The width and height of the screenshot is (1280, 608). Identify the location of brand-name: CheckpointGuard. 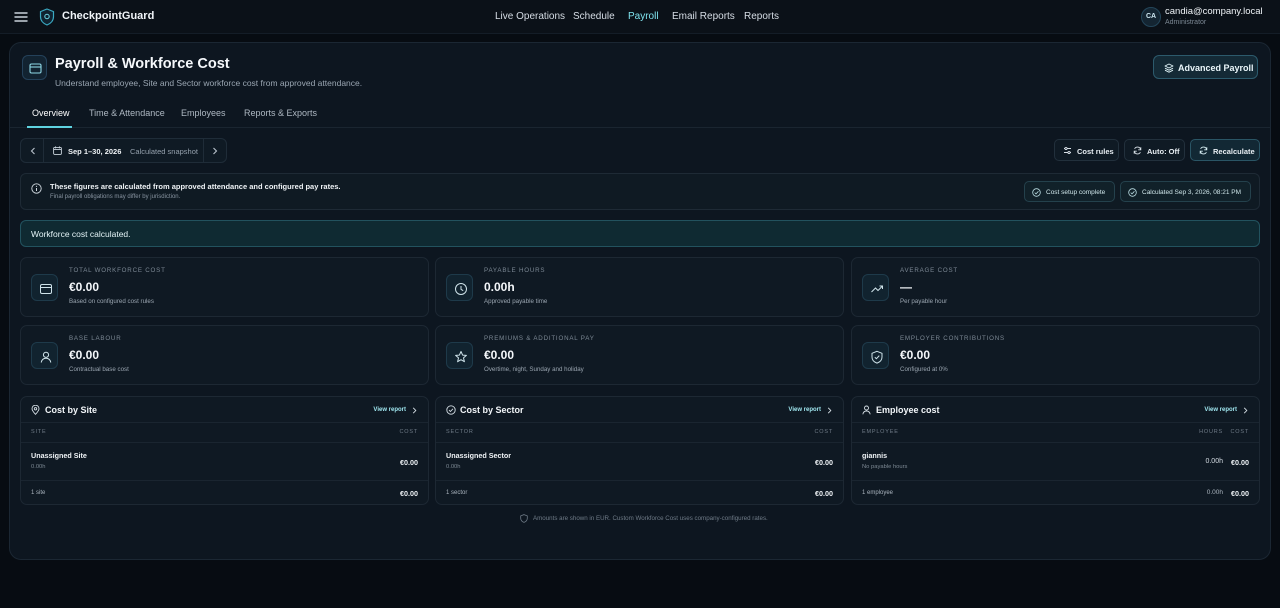
(108, 16).